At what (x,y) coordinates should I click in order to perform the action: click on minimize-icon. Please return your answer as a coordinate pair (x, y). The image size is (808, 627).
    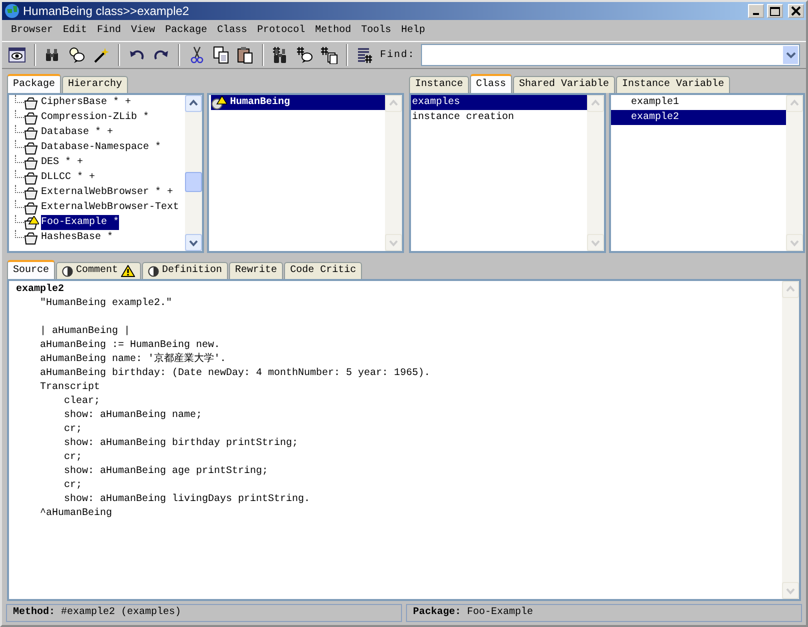
    Looking at the image, I should click on (756, 14).